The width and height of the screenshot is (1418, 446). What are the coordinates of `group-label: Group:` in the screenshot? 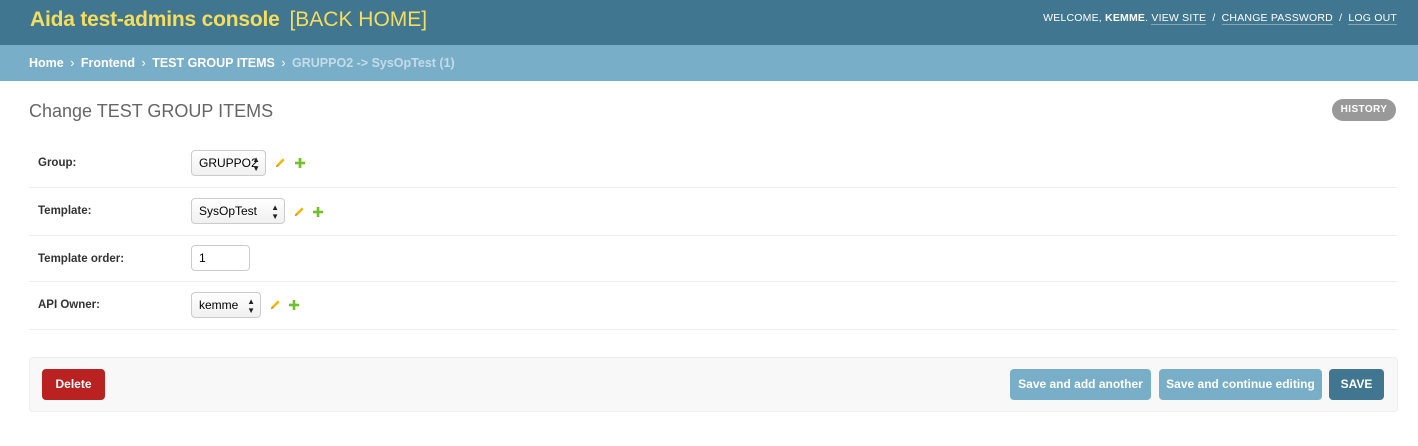 It's located at (57, 163).